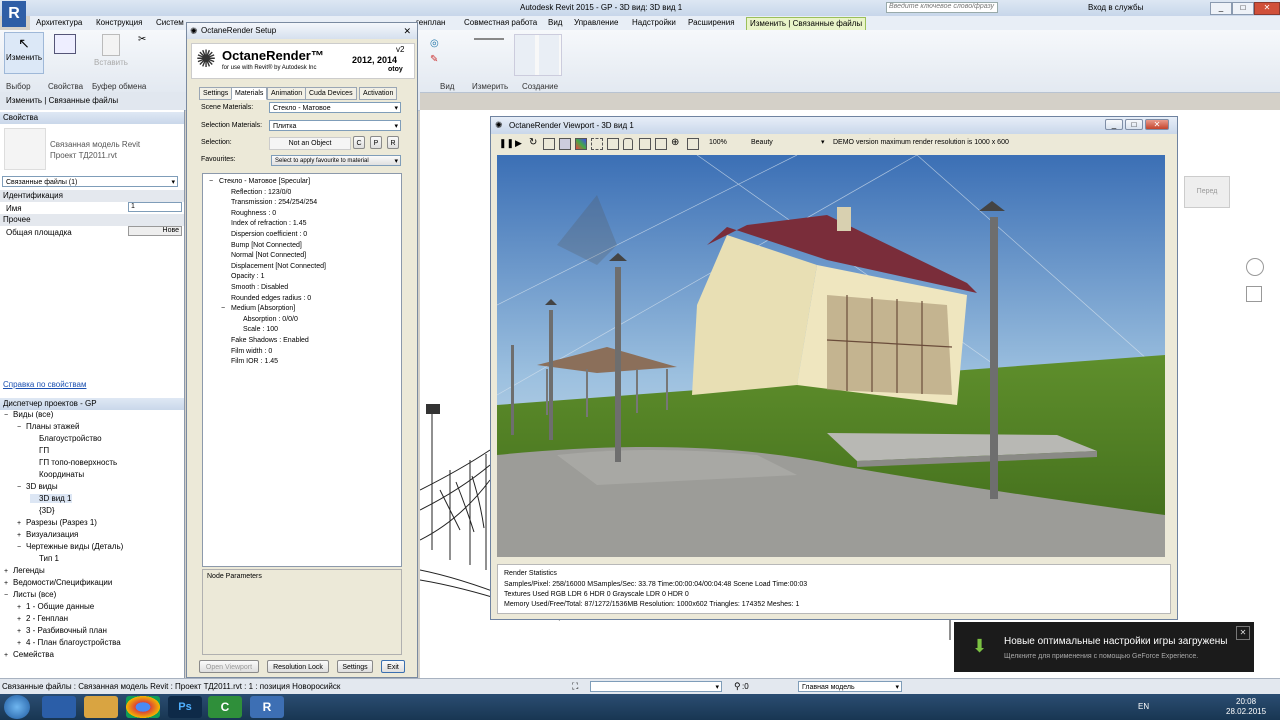  Describe the element at coordinates (51, 498) in the screenshot. I see `project-browser-item: 3D вид 1` at that location.